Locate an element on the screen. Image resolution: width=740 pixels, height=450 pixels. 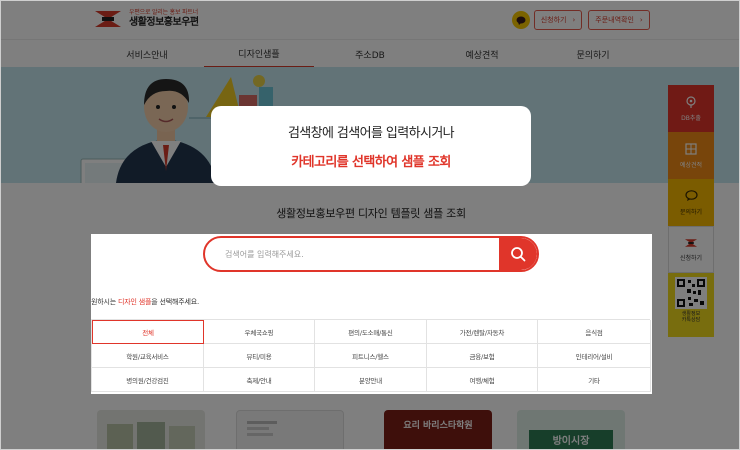
calculator-icon is located at coordinates (691, 148).